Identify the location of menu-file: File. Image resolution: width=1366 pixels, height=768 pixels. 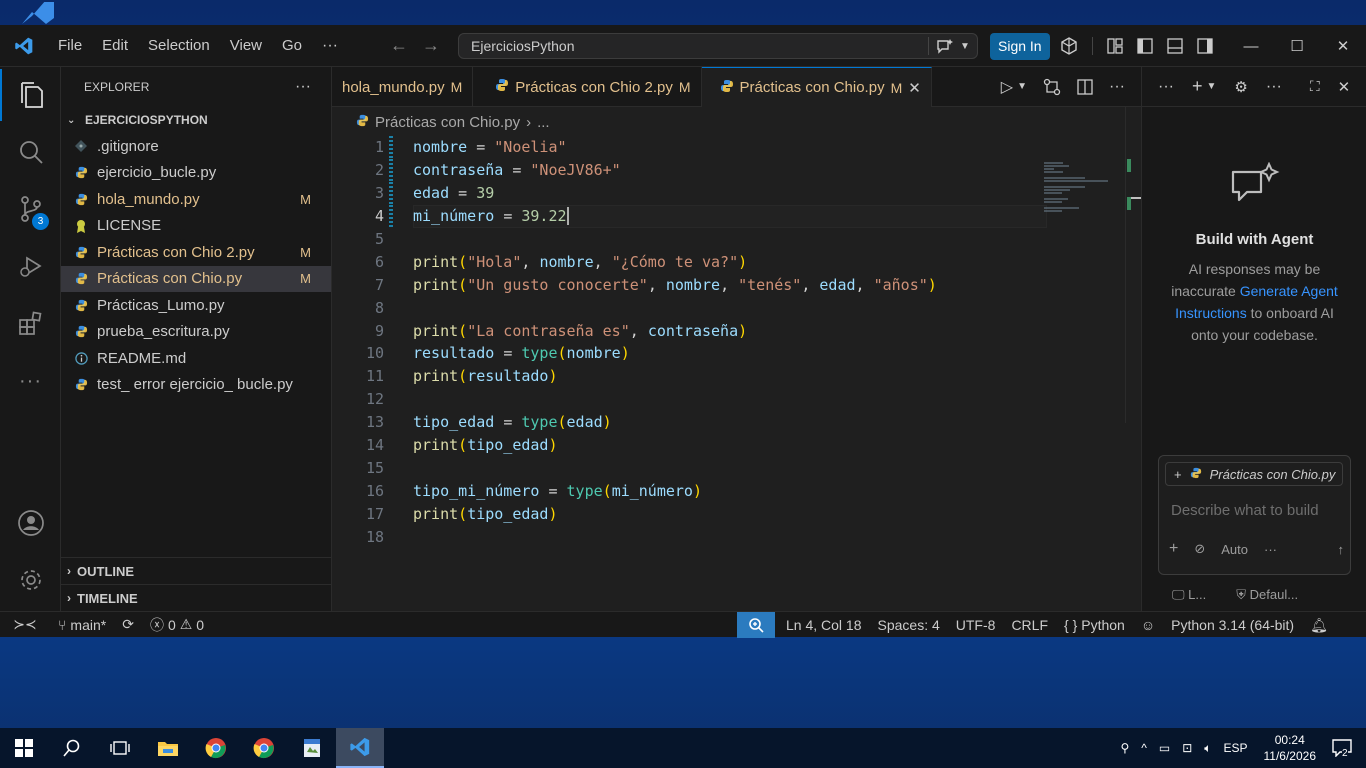
(70, 46).